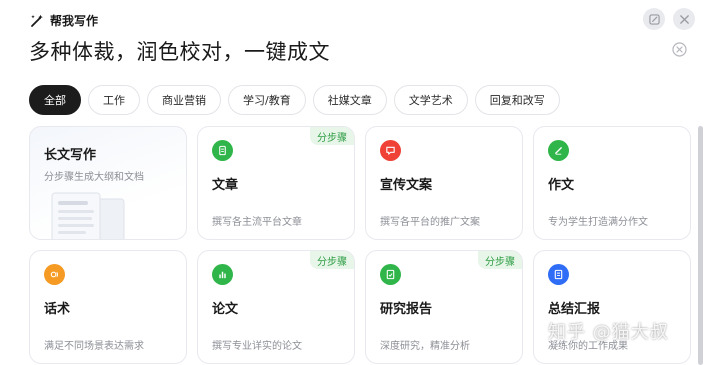  I want to click on card-description: 分步骤生成大纲和文档, so click(94, 177).